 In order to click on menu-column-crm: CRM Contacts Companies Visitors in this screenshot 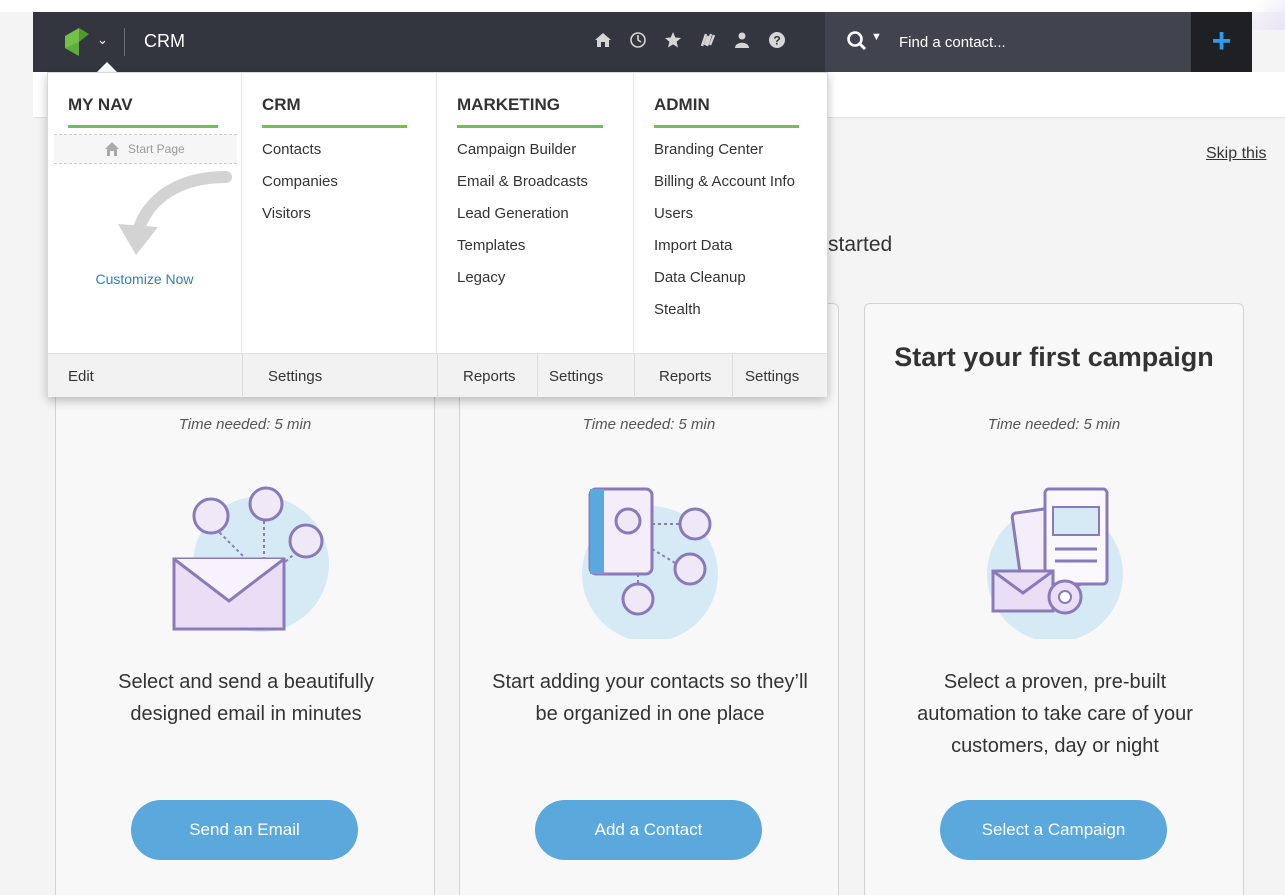, I will do `click(339, 213)`.